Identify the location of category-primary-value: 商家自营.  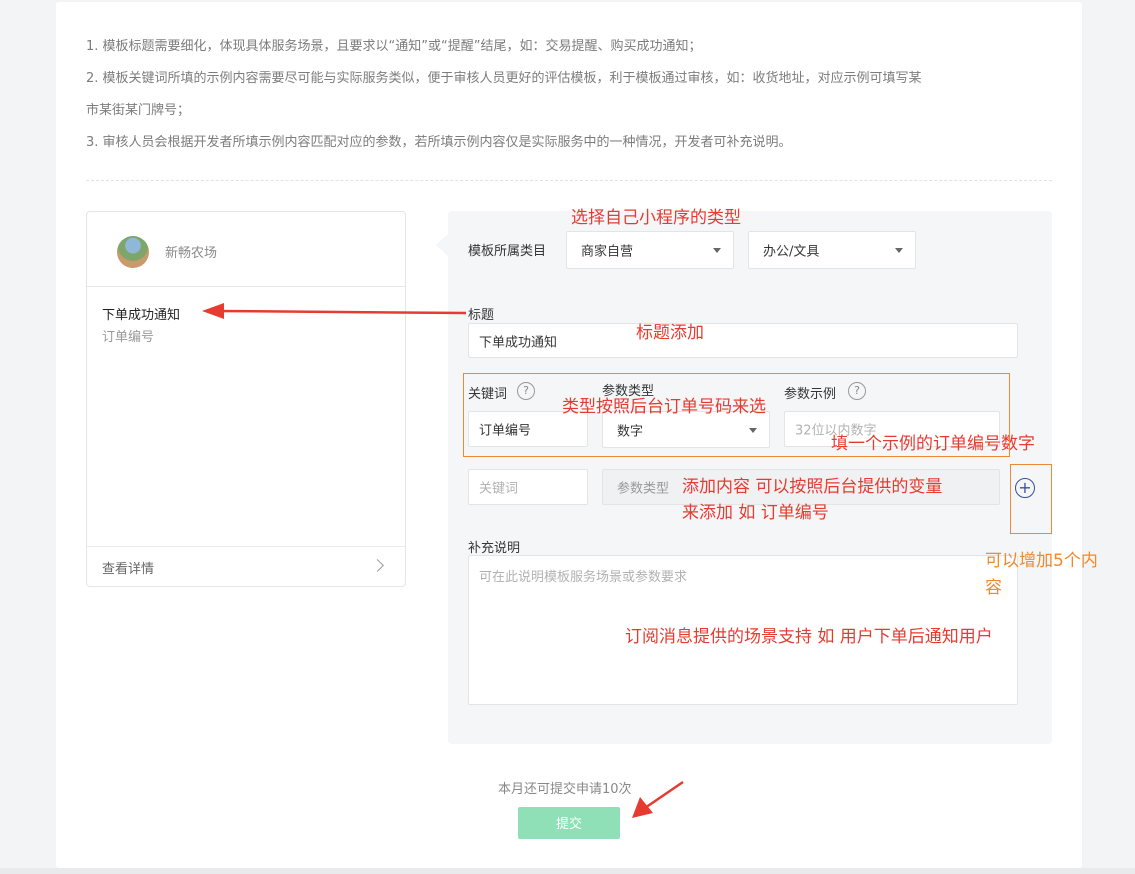
(607, 252).